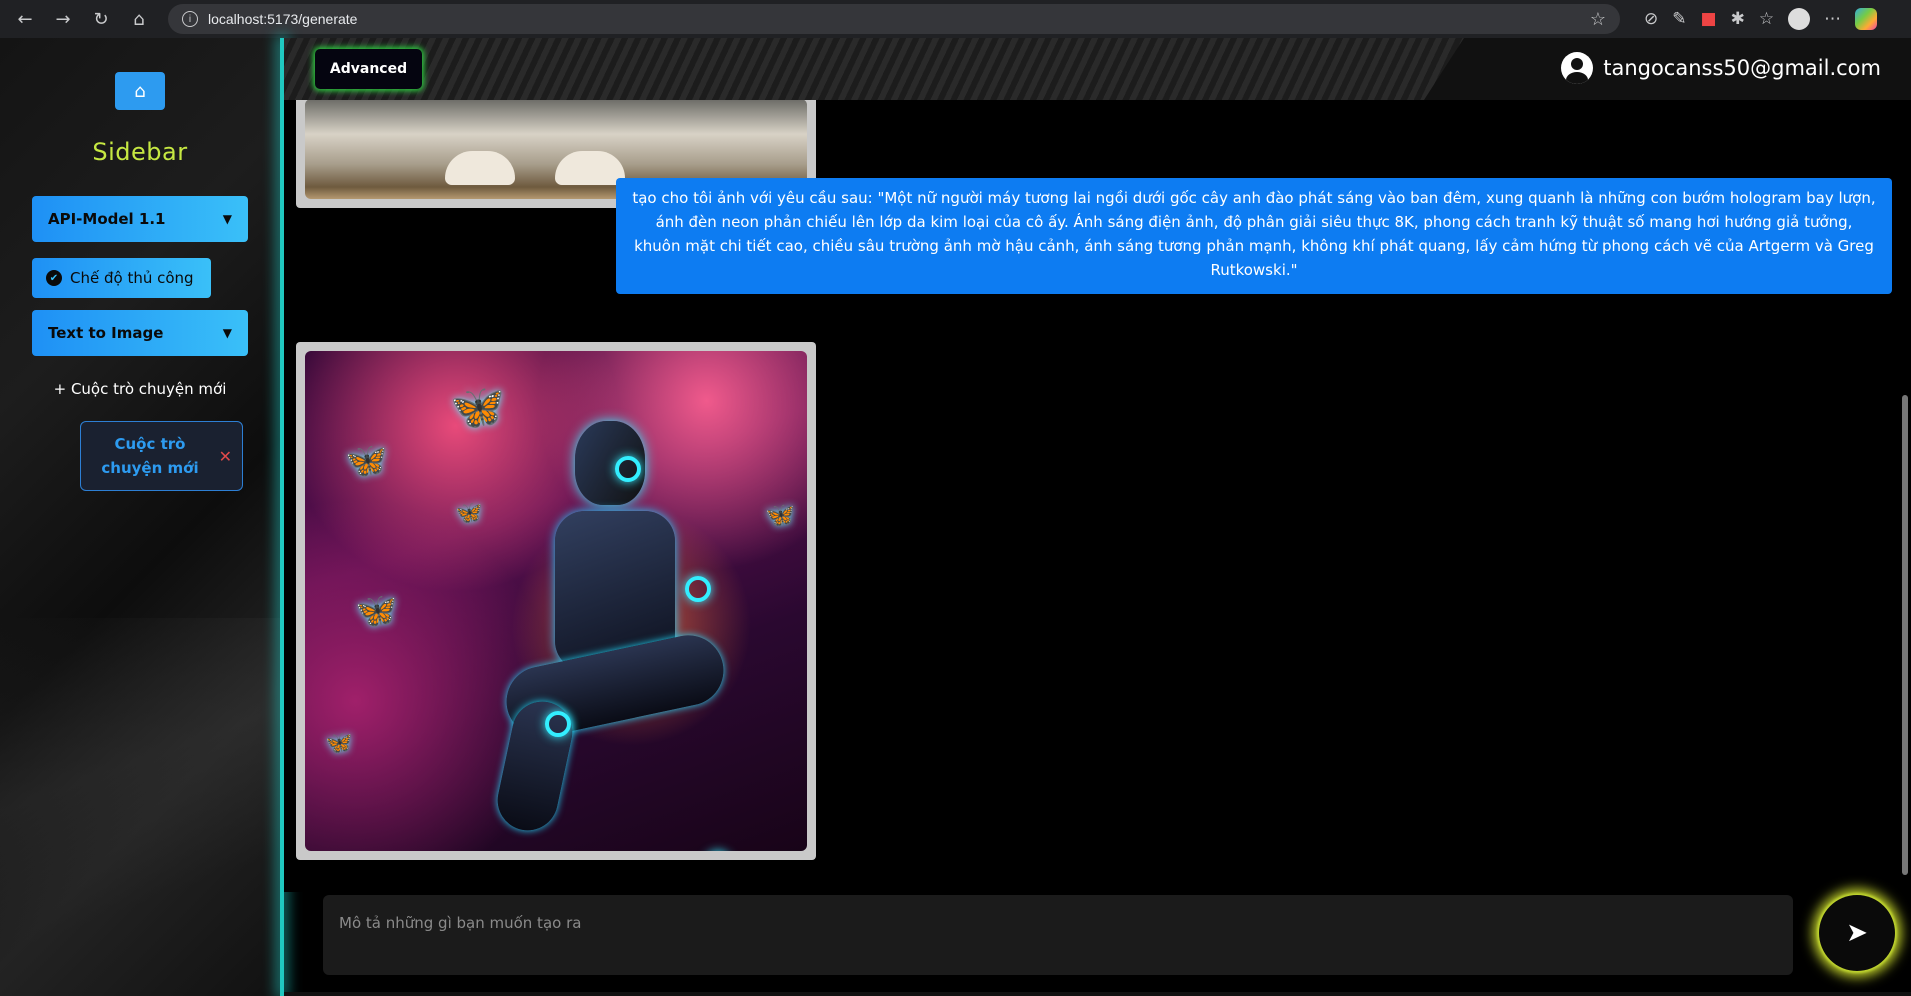 Image resolution: width=1911 pixels, height=996 pixels. Describe the element at coordinates (894, 19) in the screenshot. I see `address-bar: i localhost:5173/generate ☆` at that location.